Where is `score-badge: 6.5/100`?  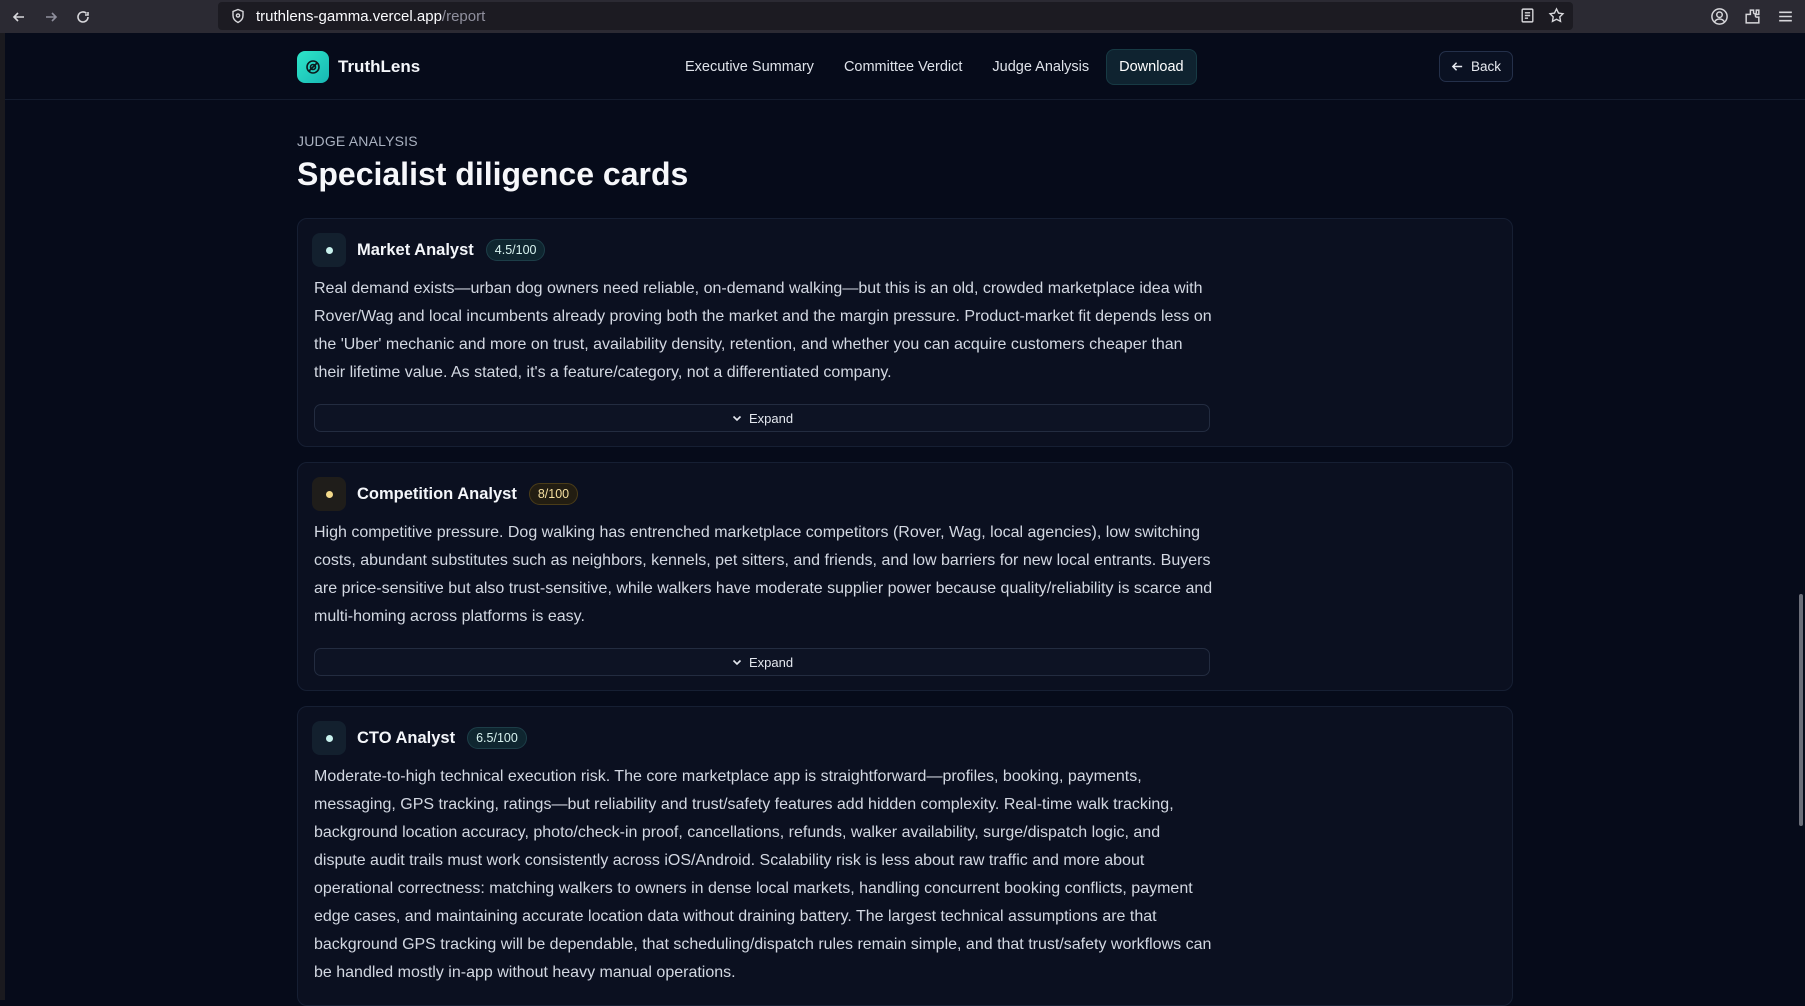
score-badge: 6.5/100 is located at coordinates (497, 738).